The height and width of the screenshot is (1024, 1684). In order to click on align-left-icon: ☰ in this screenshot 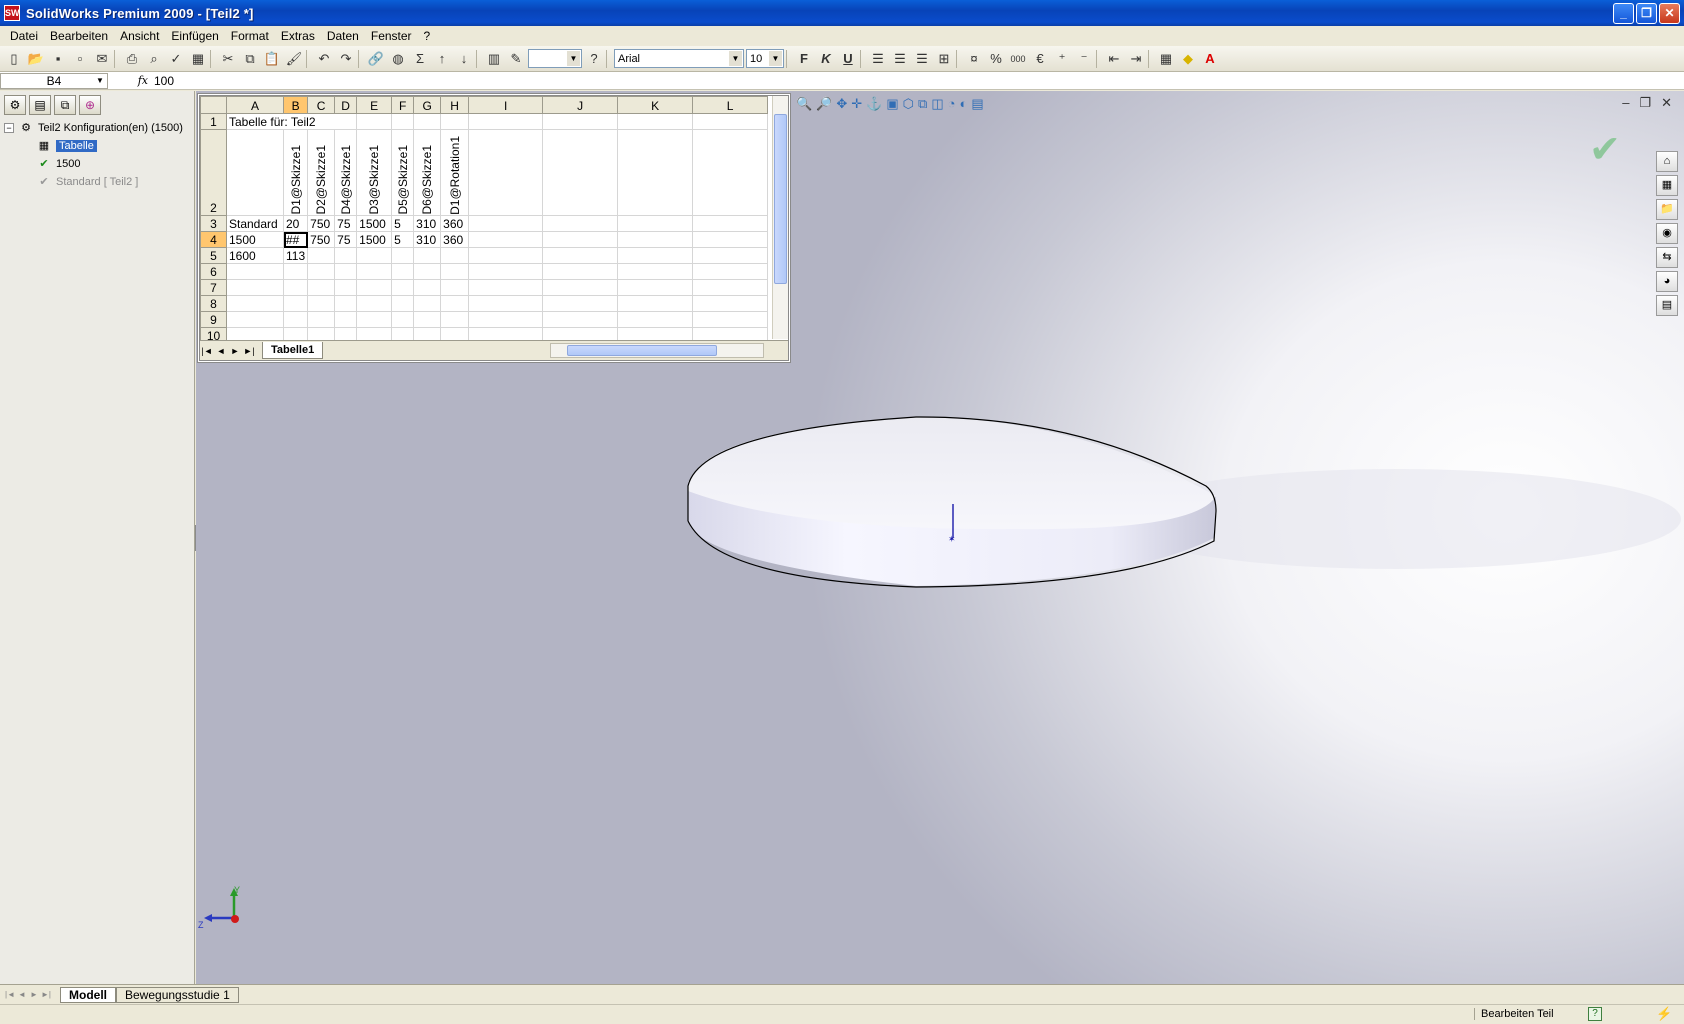, I will do `click(878, 59)`.